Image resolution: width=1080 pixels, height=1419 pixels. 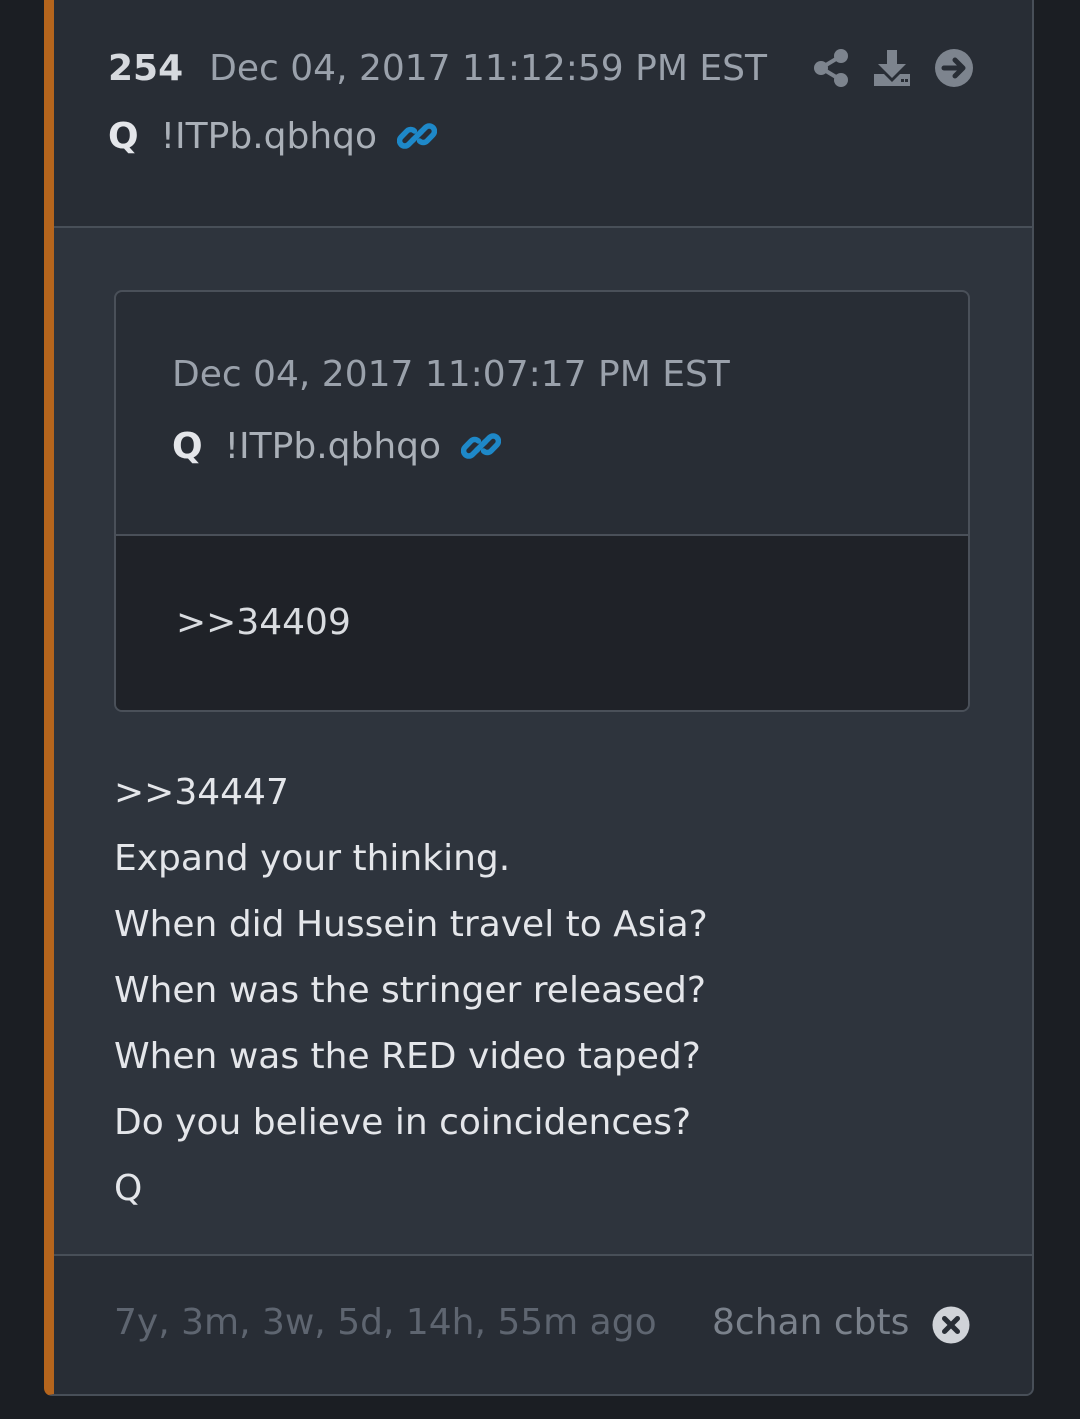 I want to click on close-circle-icon, so click(x=951, y=1325).